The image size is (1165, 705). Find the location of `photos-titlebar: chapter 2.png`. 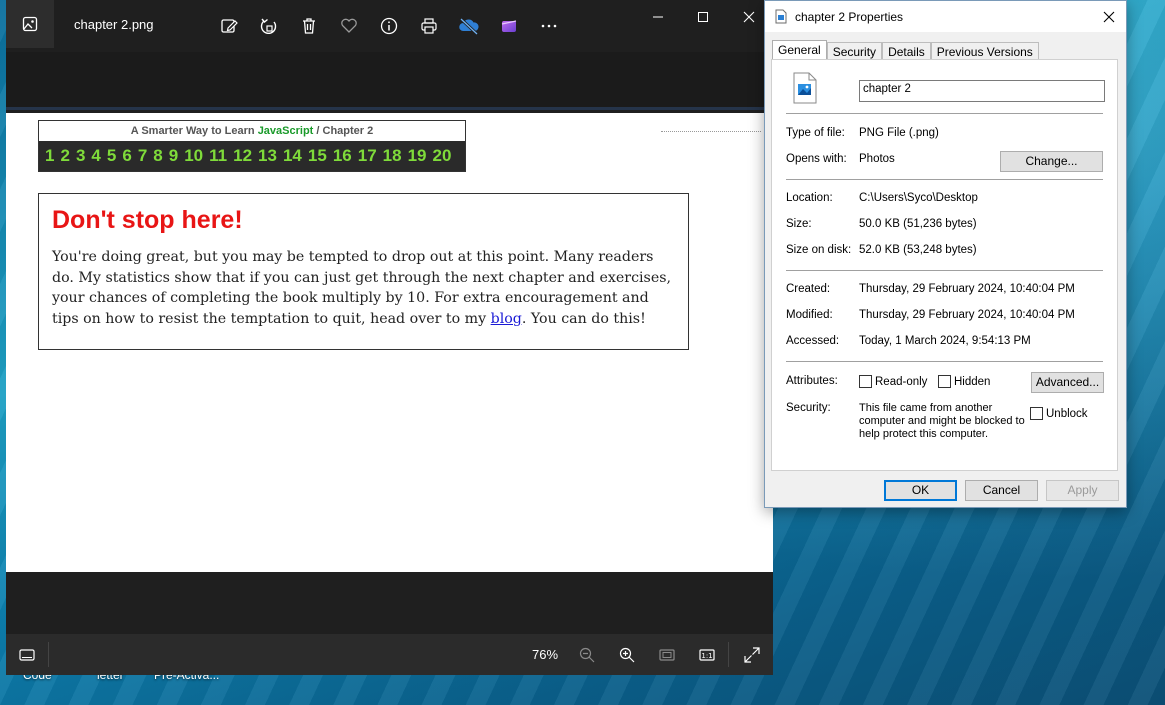

photos-titlebar: chapter 2.png is located at coordinates (389, 26).